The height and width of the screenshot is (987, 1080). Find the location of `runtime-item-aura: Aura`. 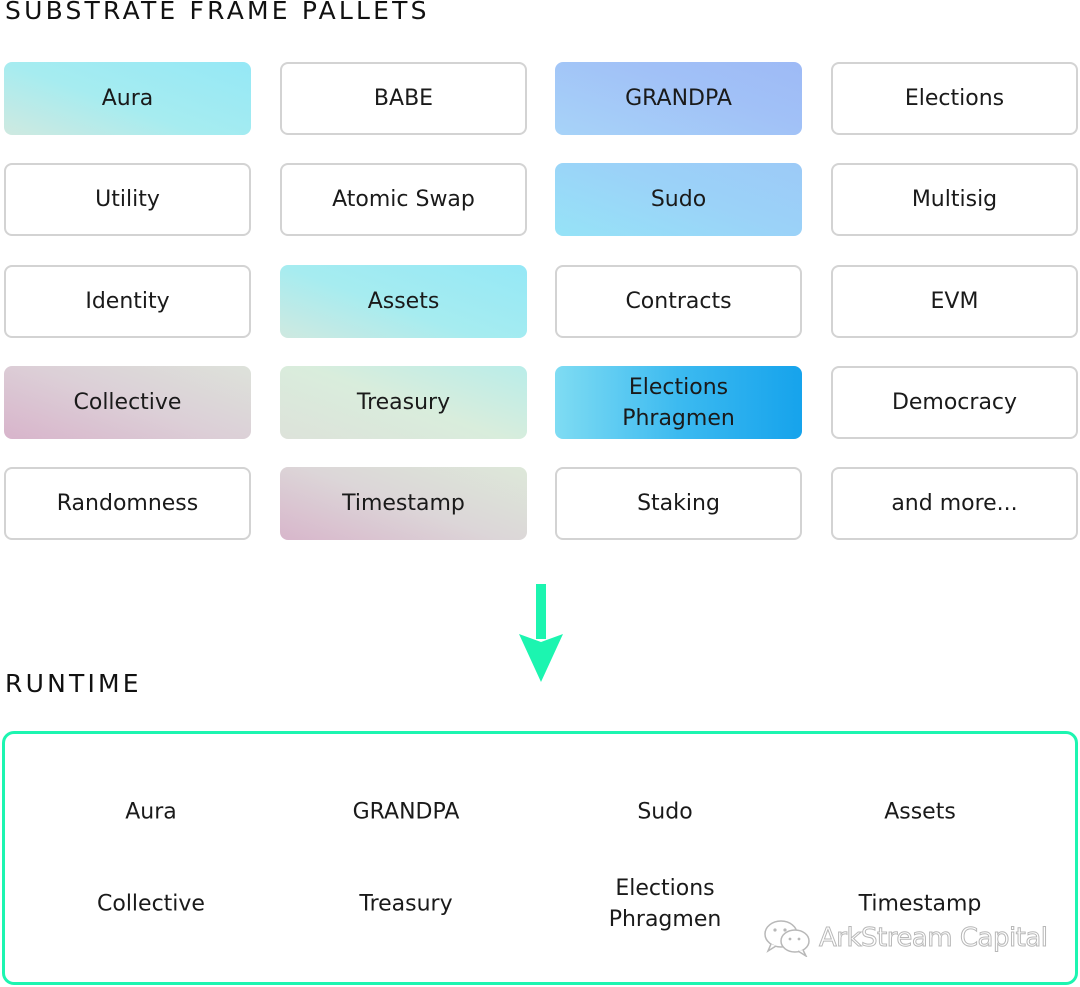

runtime-item-aura: Aura is located at coordinates (151, 812).